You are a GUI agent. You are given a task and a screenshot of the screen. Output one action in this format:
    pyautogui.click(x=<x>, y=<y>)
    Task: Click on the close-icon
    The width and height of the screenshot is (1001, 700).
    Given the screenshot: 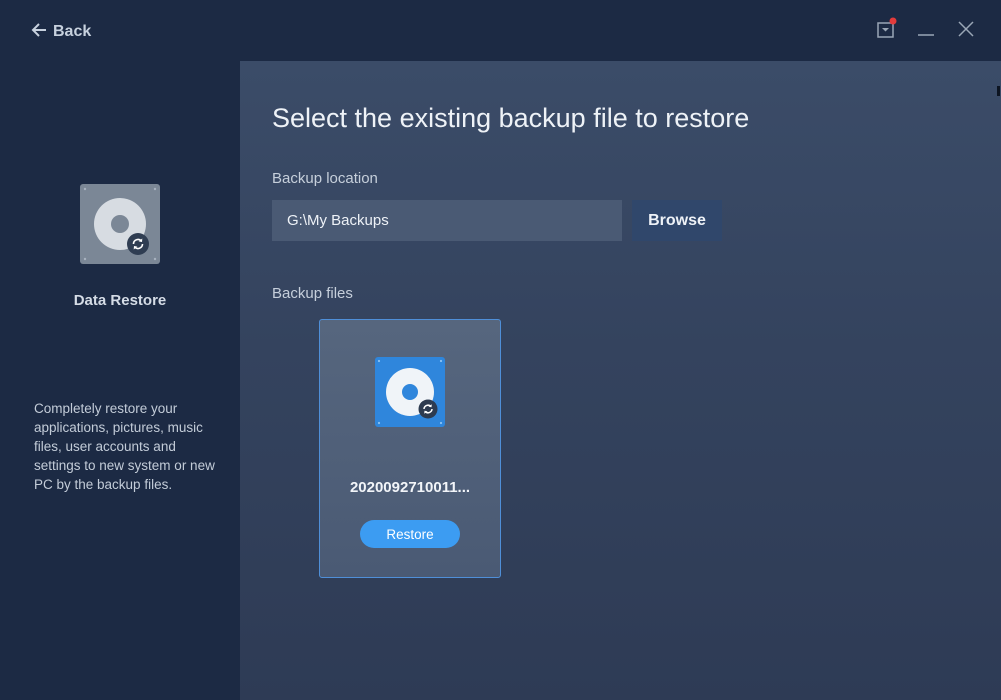 What is the action you would take?
    pyautogui.click(x=966, y=31)
    